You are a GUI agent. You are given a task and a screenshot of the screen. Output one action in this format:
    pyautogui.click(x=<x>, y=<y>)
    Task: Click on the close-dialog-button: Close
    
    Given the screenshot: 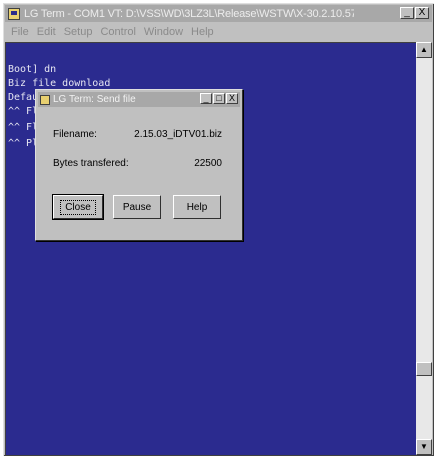 What is the action you would take?
    pyautogui.click(x=78, y=207)
    